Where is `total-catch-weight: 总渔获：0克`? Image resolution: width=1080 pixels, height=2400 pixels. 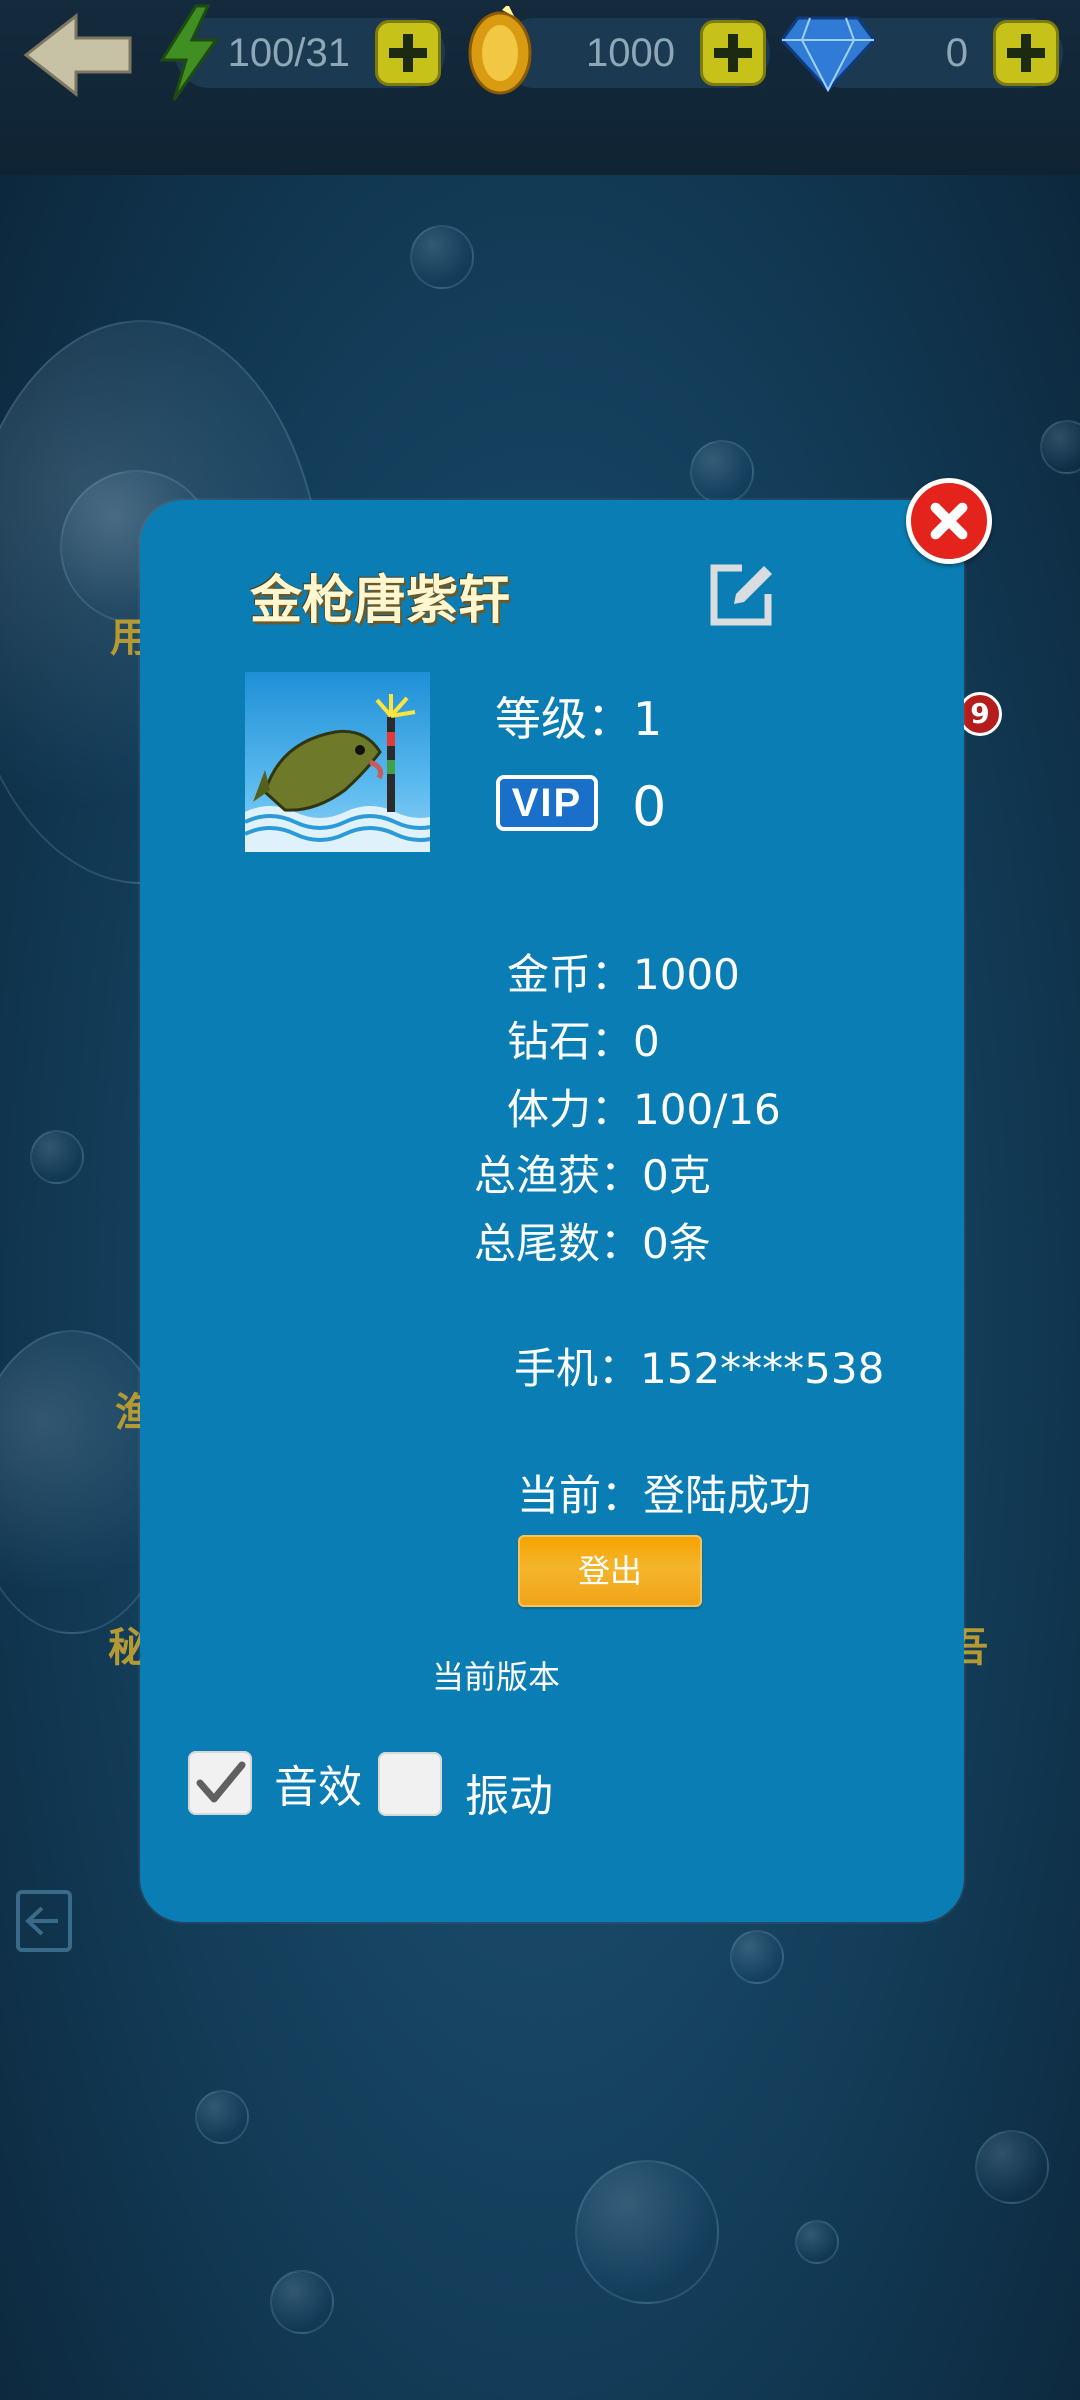 total-catch-weight: 总渔获：0克 is located at coordinates (592, 1175).